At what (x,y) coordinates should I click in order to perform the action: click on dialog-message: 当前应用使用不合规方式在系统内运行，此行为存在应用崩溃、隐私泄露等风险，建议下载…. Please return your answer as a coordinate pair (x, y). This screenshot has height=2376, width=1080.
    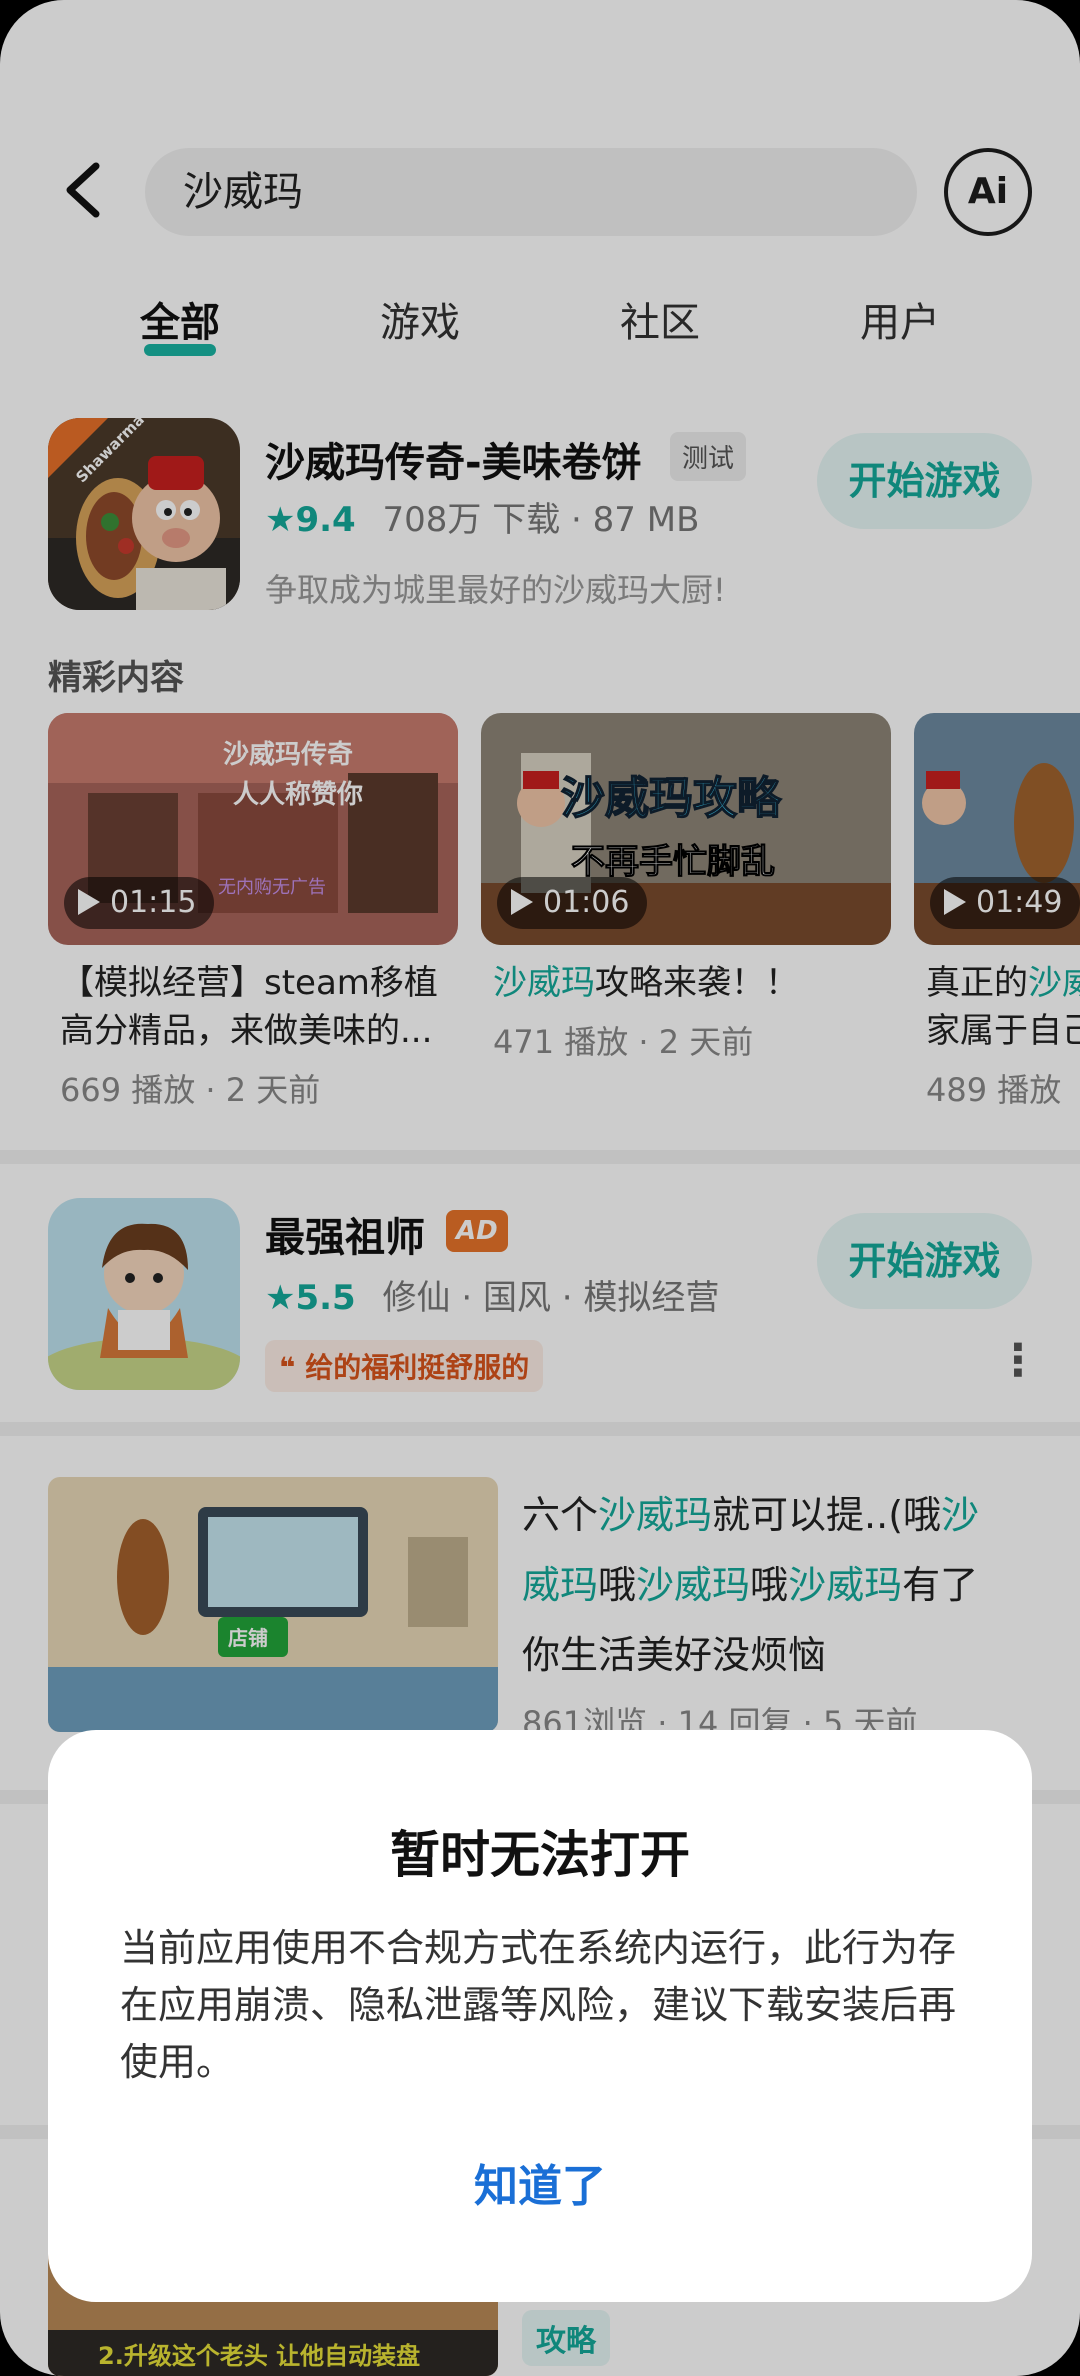
    Looking at the image, I should click on (538, 2005).